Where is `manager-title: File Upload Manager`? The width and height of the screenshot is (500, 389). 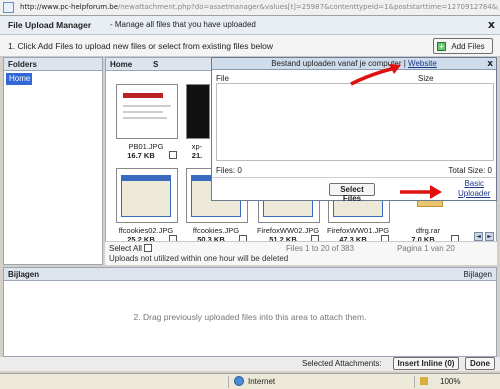 manager-title: File Upload Manager is located at coordinates (50, 25).